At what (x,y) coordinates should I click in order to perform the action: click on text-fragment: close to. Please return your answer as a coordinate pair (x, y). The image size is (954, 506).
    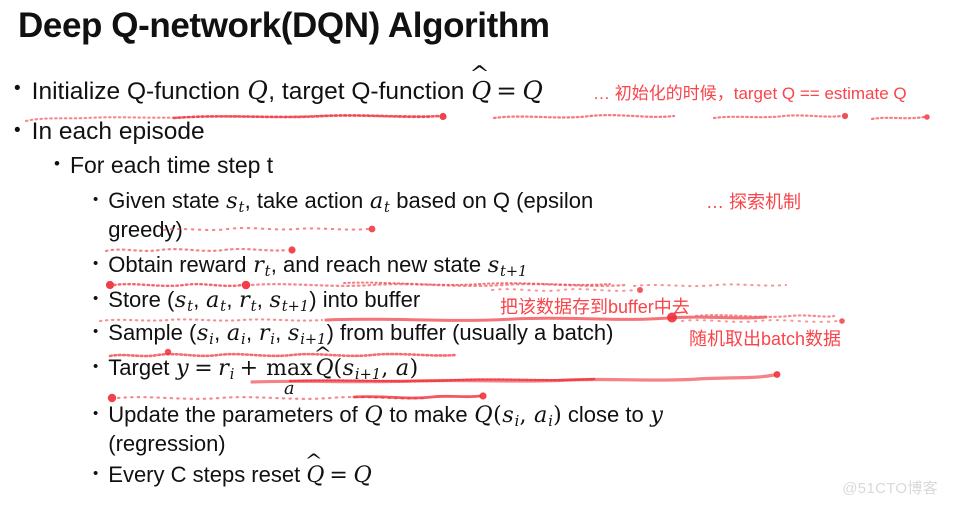
    Looking at the image, I should click on (605, 414).